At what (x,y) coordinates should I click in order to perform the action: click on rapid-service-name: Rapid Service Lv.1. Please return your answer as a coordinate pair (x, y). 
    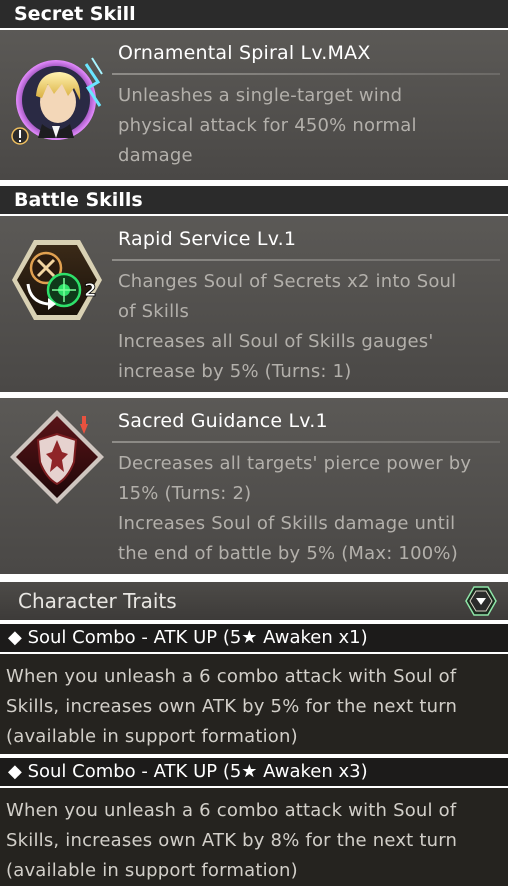
    Looking at the image, I should click on (207, 239).